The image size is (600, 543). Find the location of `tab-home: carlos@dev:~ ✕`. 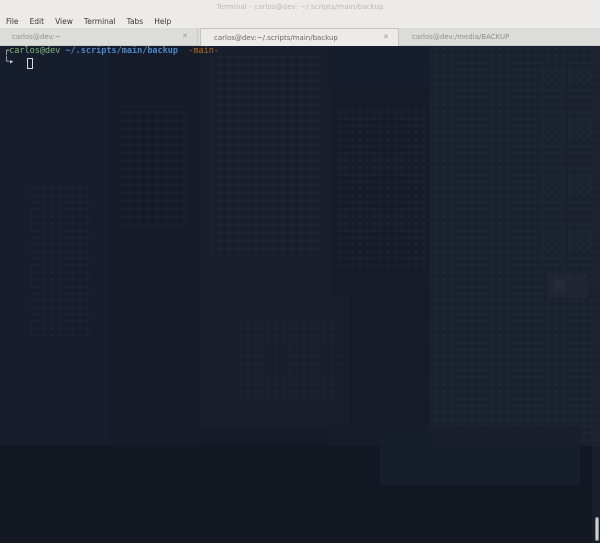

tab-home: carlos@dev:~ ✕ is located at coordinates (99, 36).